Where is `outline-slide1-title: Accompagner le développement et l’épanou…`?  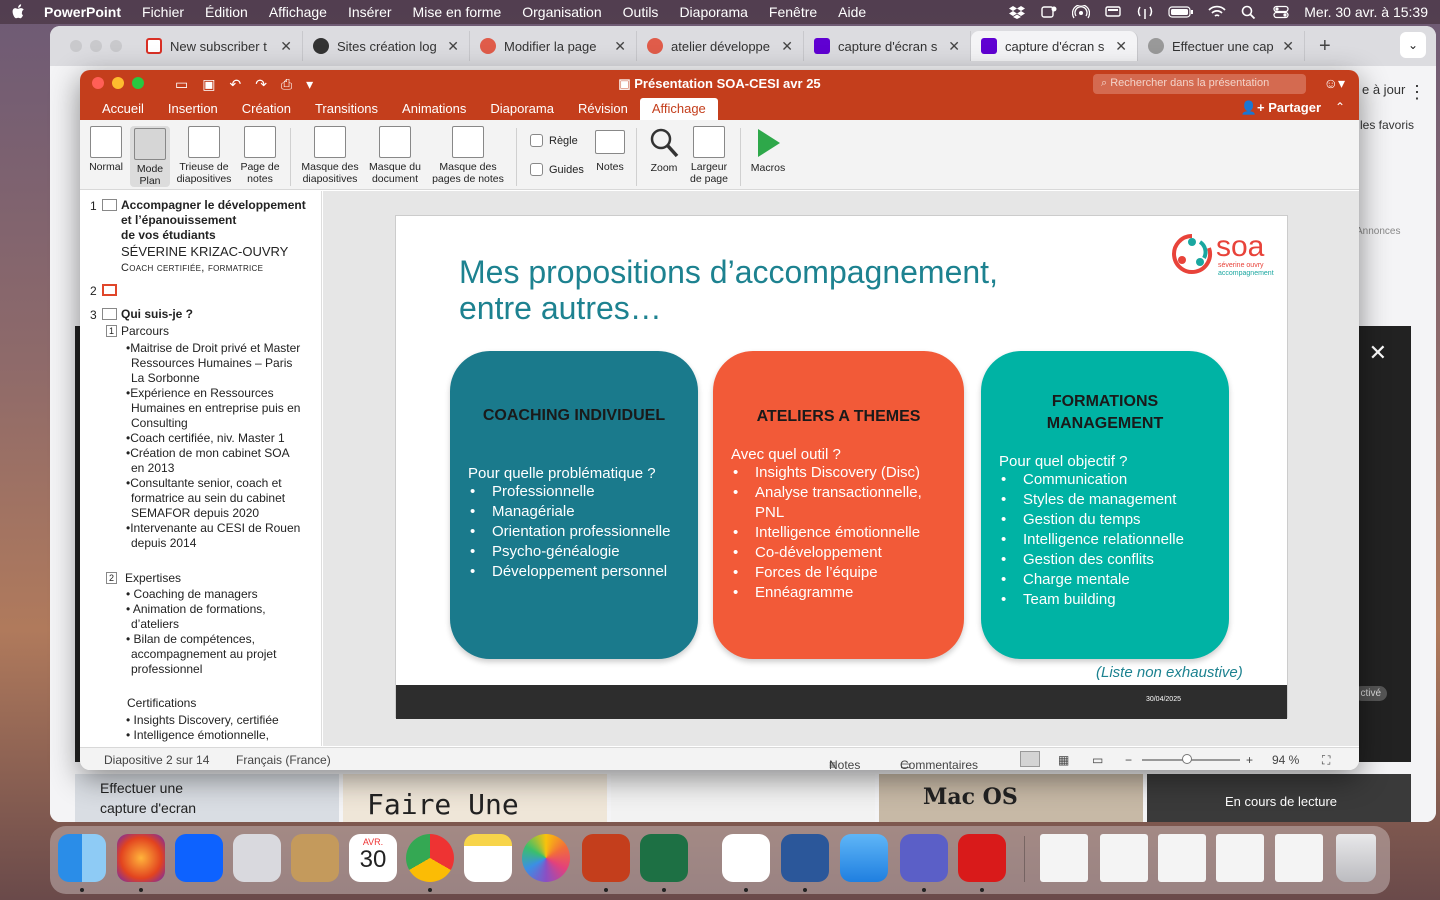 outline-slide1-title: Accompagner le développement et l’épanou… is located at coordinates (213, 220).